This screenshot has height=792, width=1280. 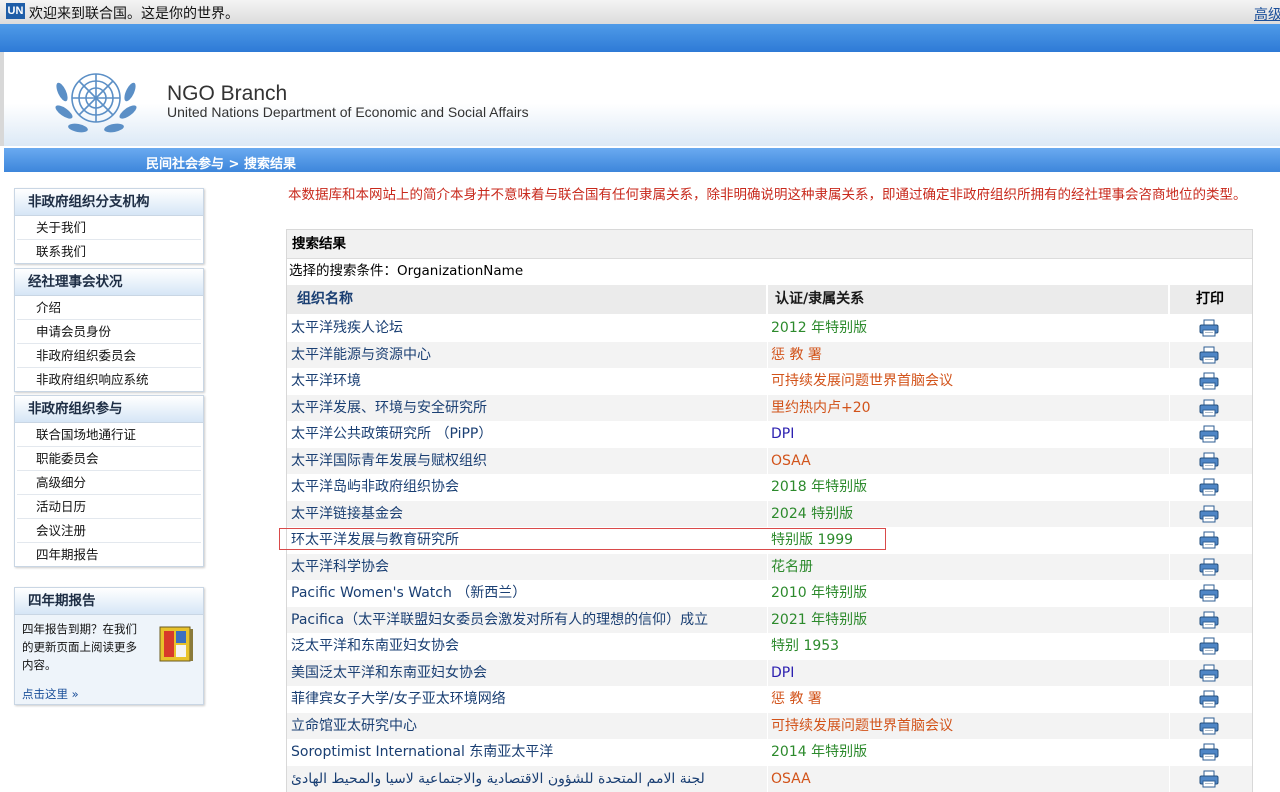 I want to click on affiliation-status: 2018 年特别版, so click(x=819, y=487).